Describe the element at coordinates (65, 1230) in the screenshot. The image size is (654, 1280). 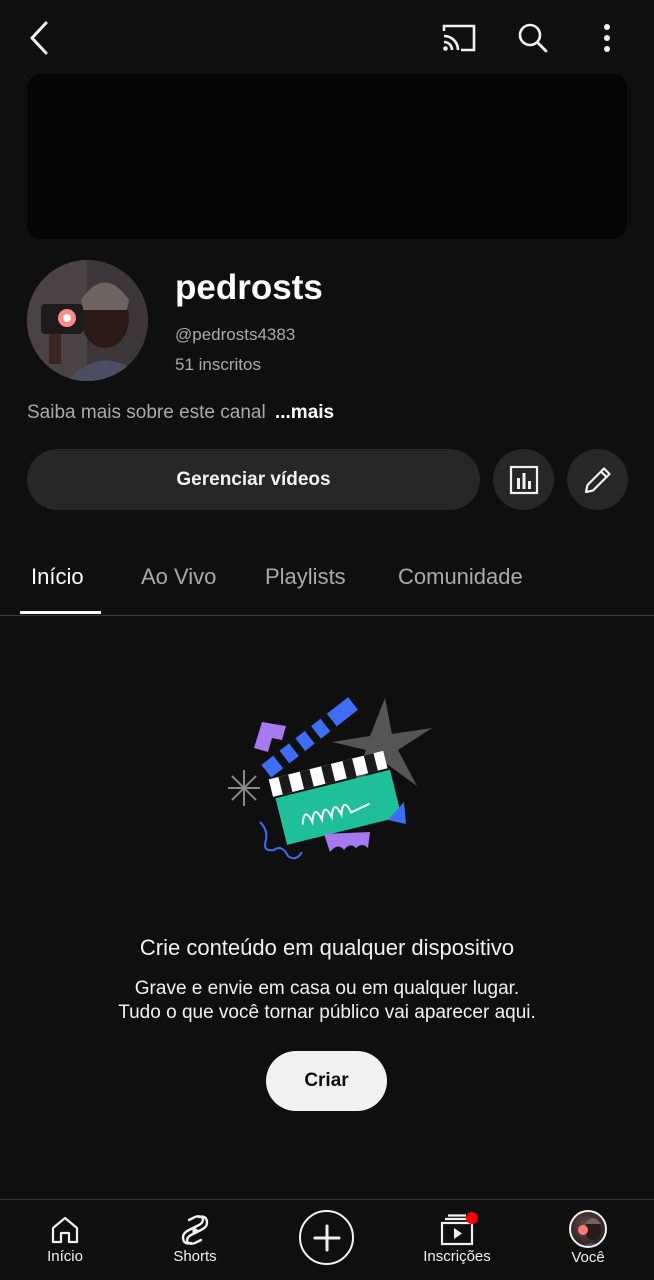
I see `home-icon` at that location.